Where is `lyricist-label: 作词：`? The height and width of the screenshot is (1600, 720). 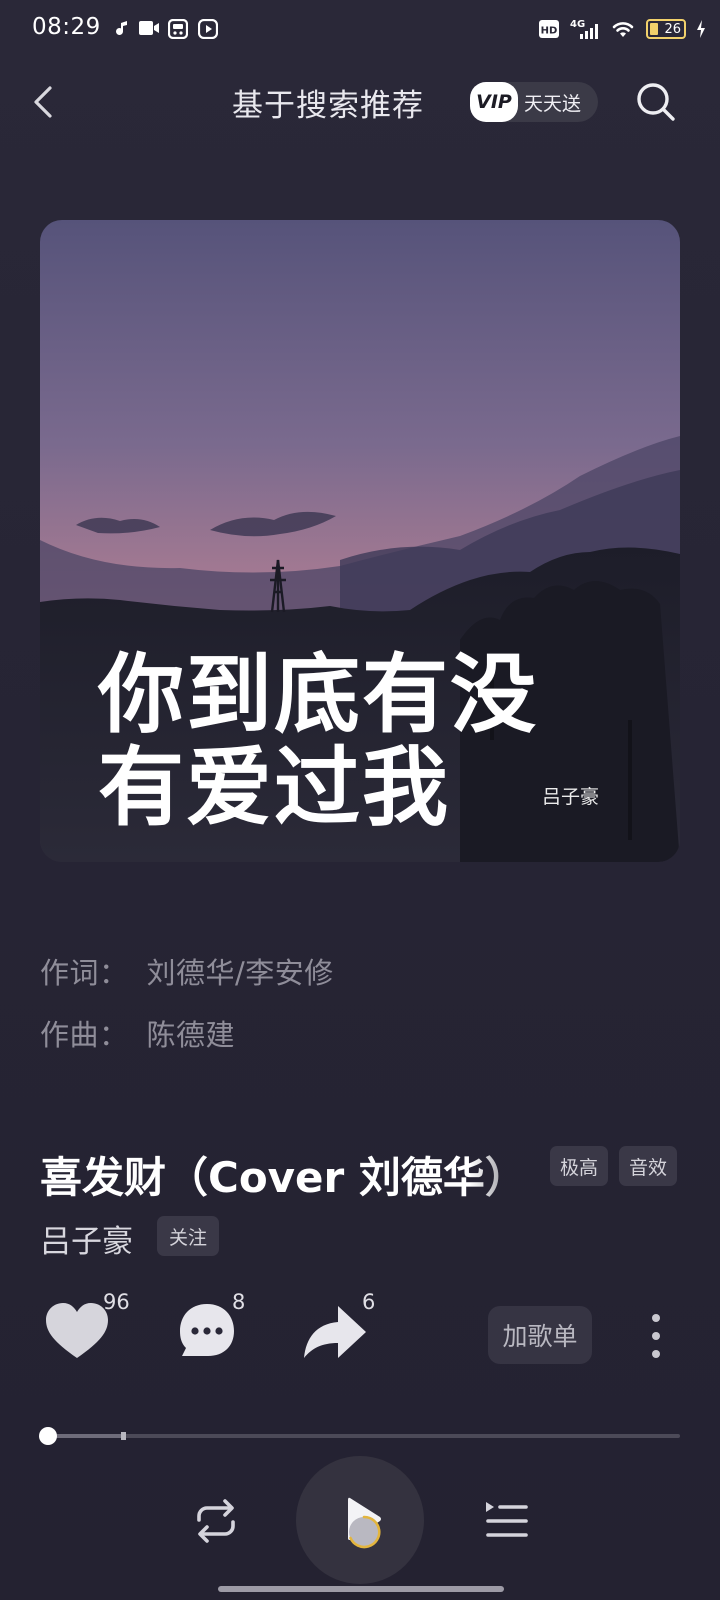
lyricist-label: 作词： is located at coordinates (84, 973).